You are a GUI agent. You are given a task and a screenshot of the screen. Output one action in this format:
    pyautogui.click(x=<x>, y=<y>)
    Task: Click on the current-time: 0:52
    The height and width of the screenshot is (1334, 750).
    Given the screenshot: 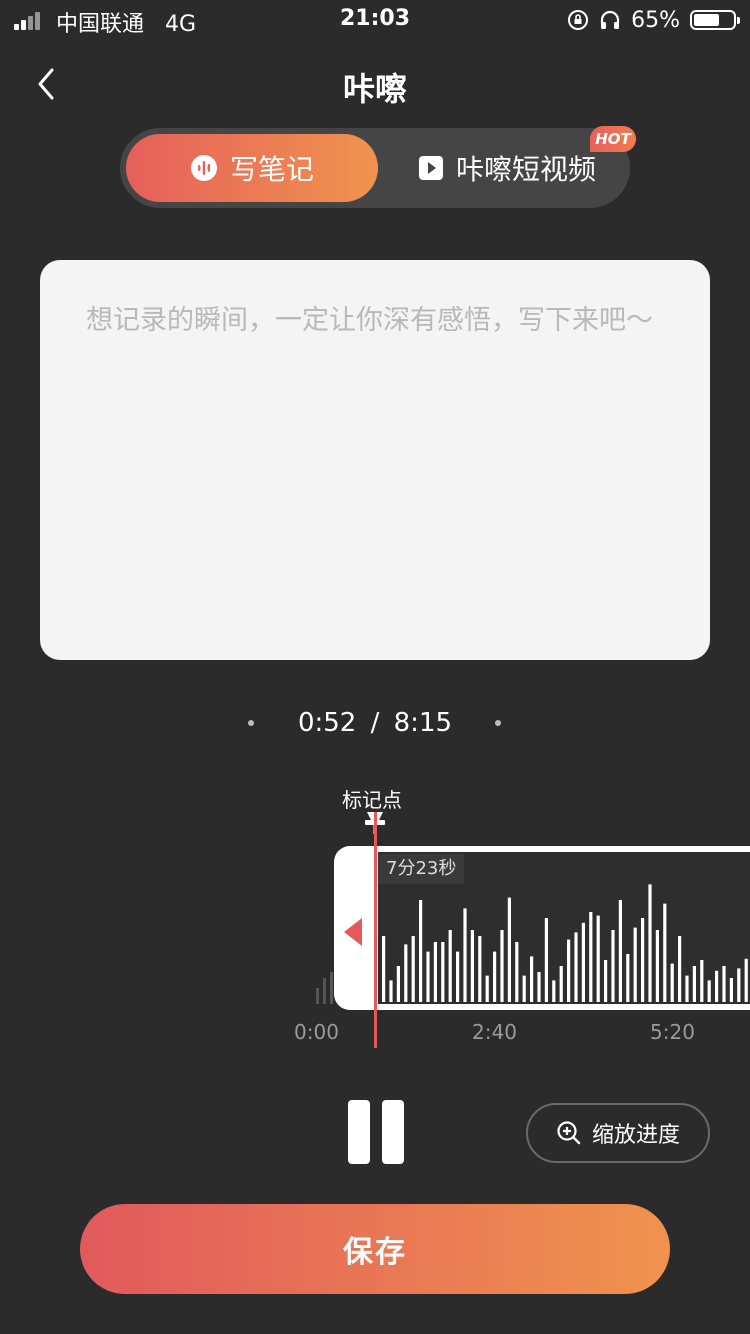 What is the action you would take?
    pyautogui.click(x=327, y=723)
    